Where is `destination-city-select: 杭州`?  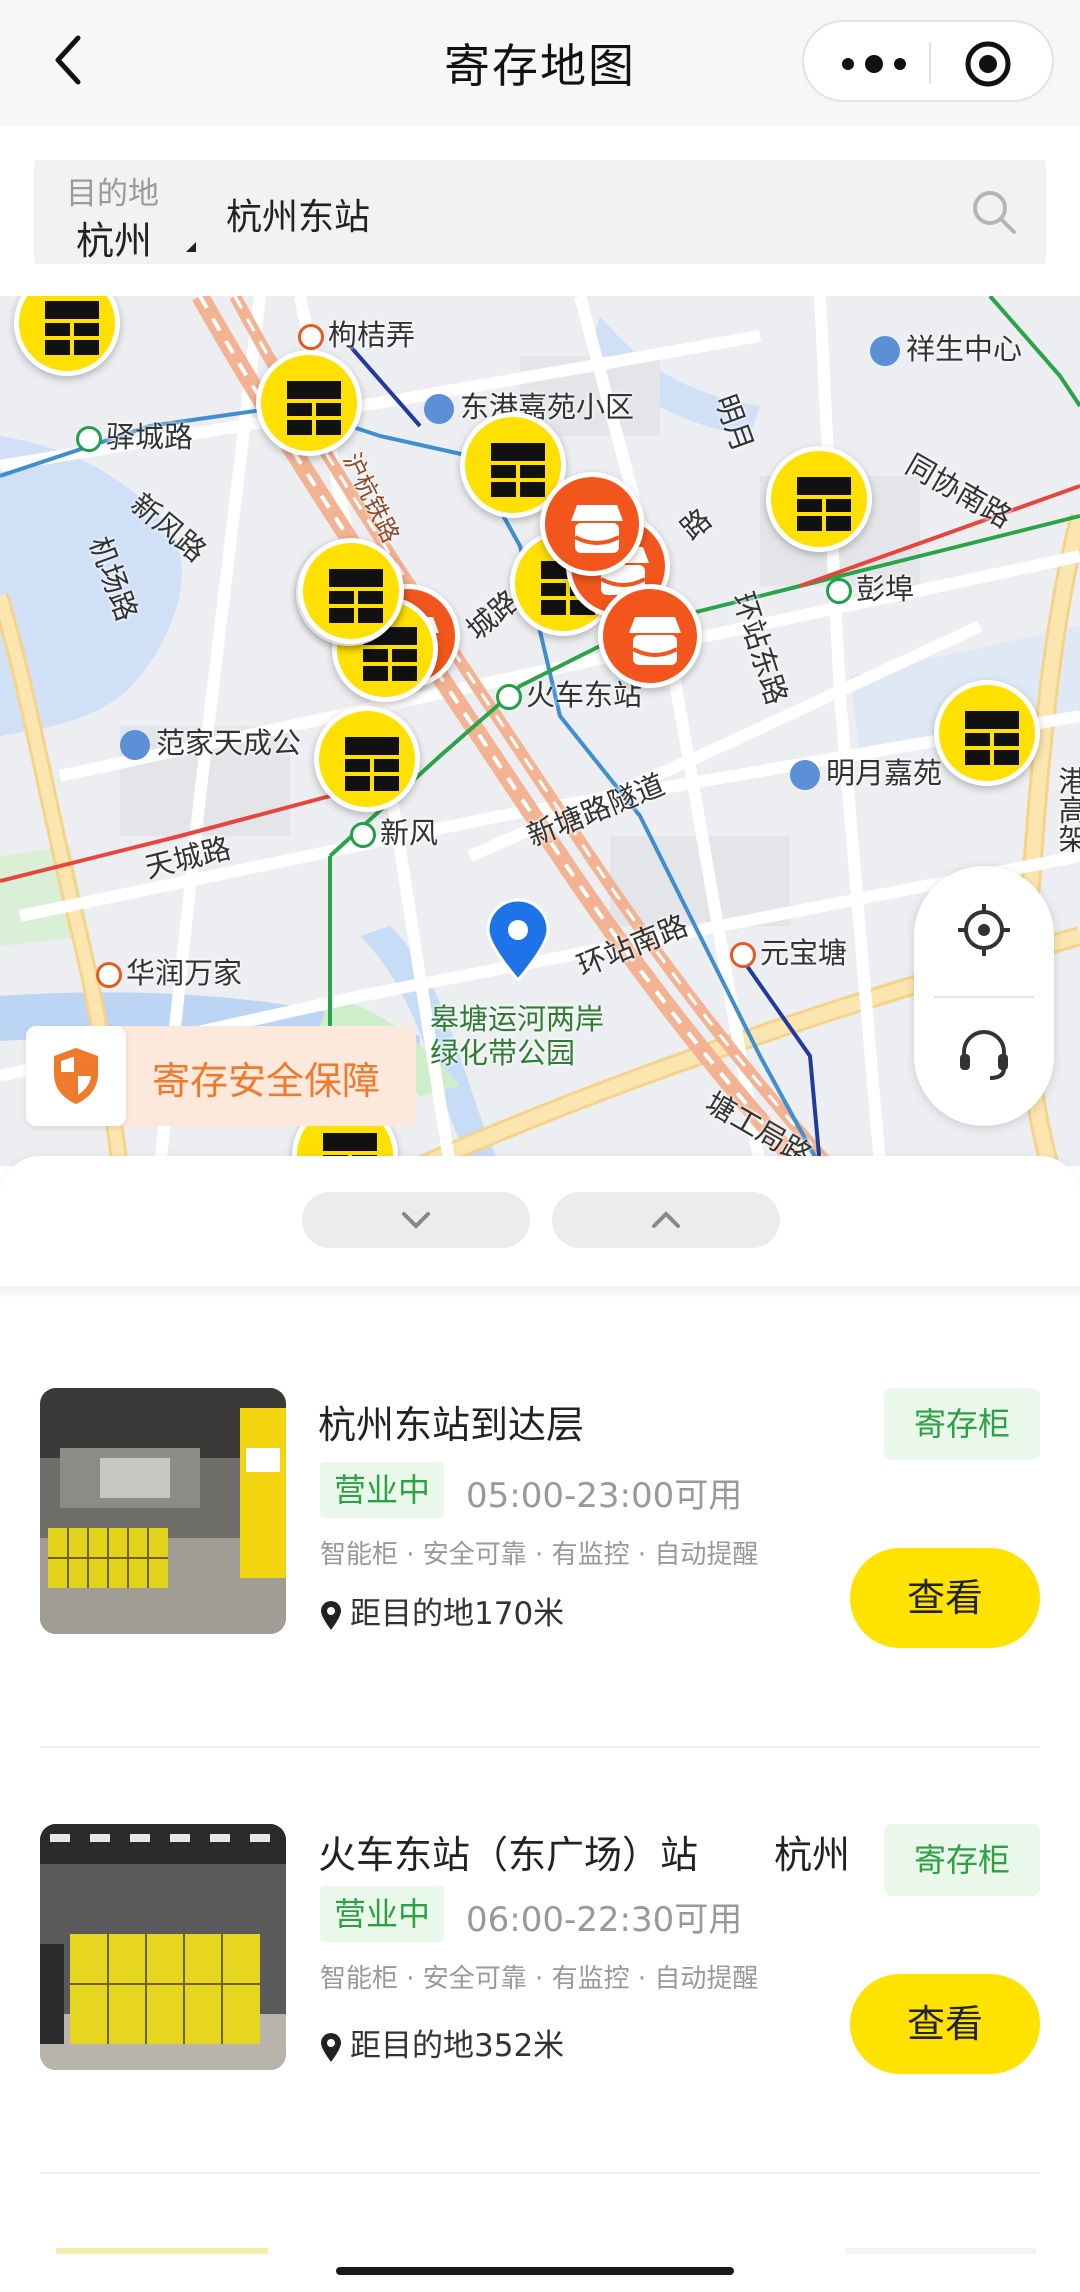
destination-city-select: 杭州 is located at coordinates (114, 237).